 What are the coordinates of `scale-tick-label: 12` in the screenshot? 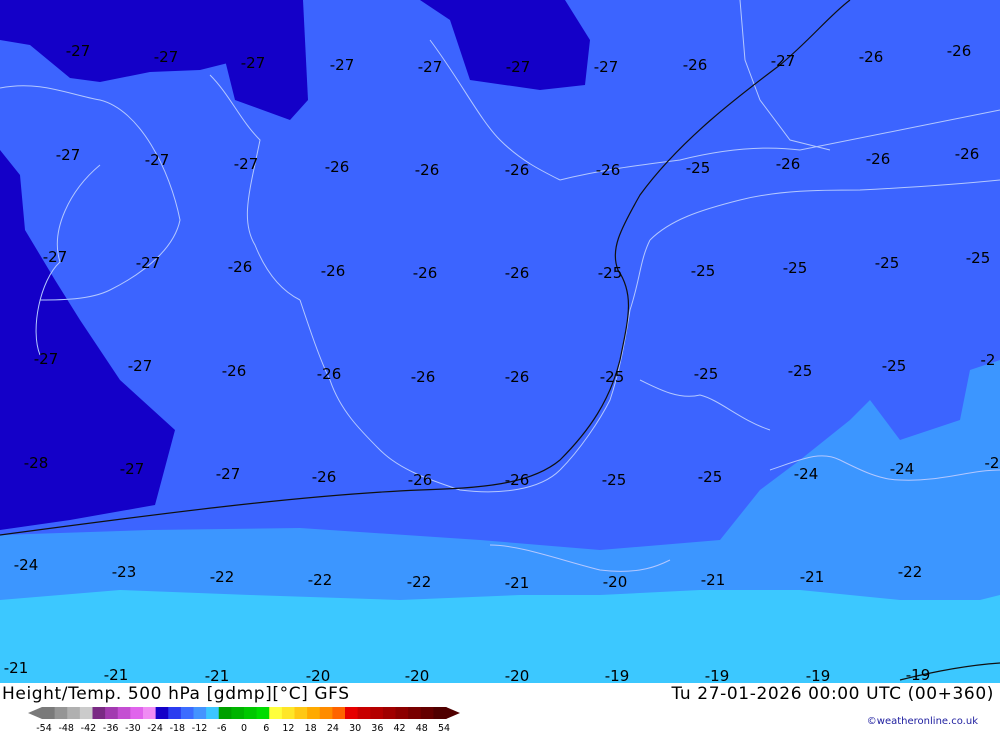 It's located at (288, 728).